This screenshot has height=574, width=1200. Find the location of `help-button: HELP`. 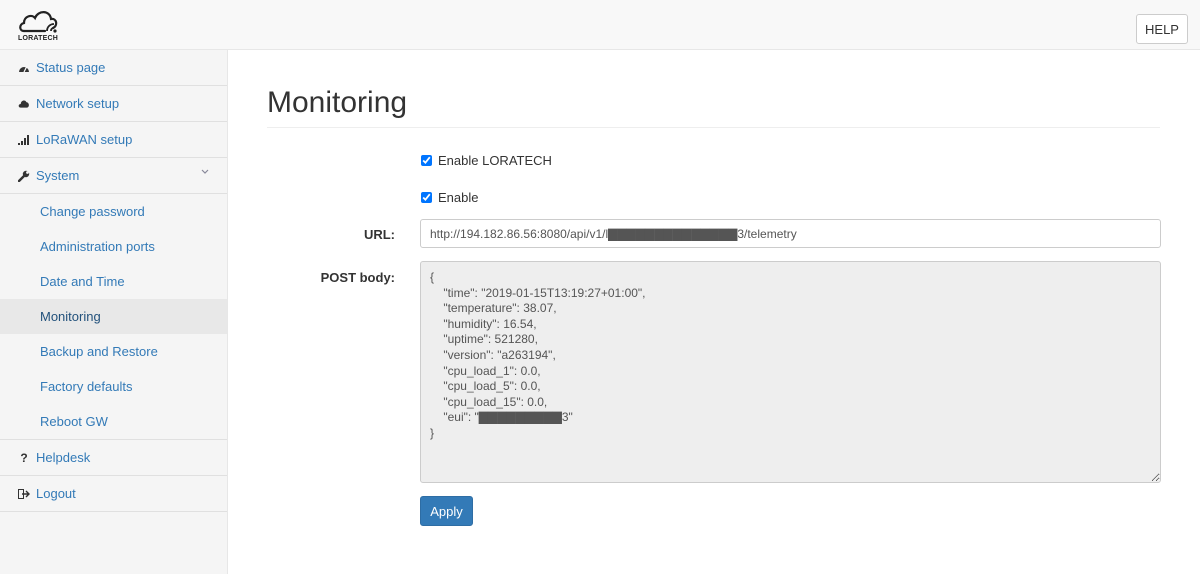

help-button: HELP is located at coordinates (1162, 29).